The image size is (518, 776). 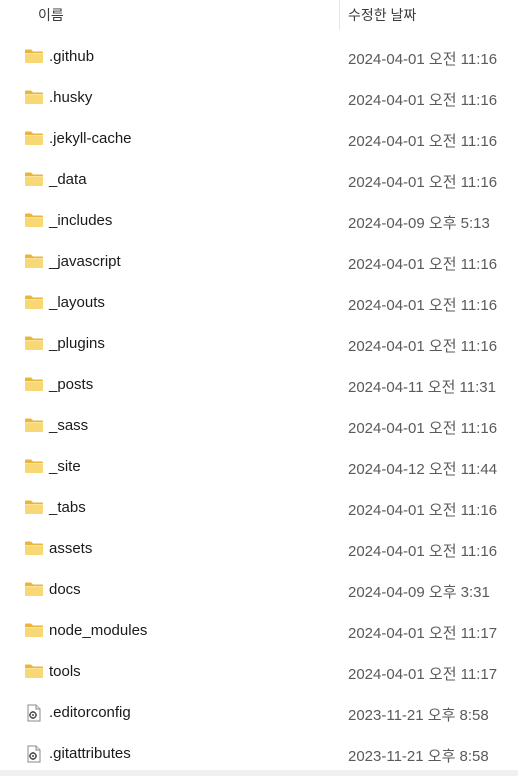 I want to click on file-name: tools, so click(x=65, y=671).